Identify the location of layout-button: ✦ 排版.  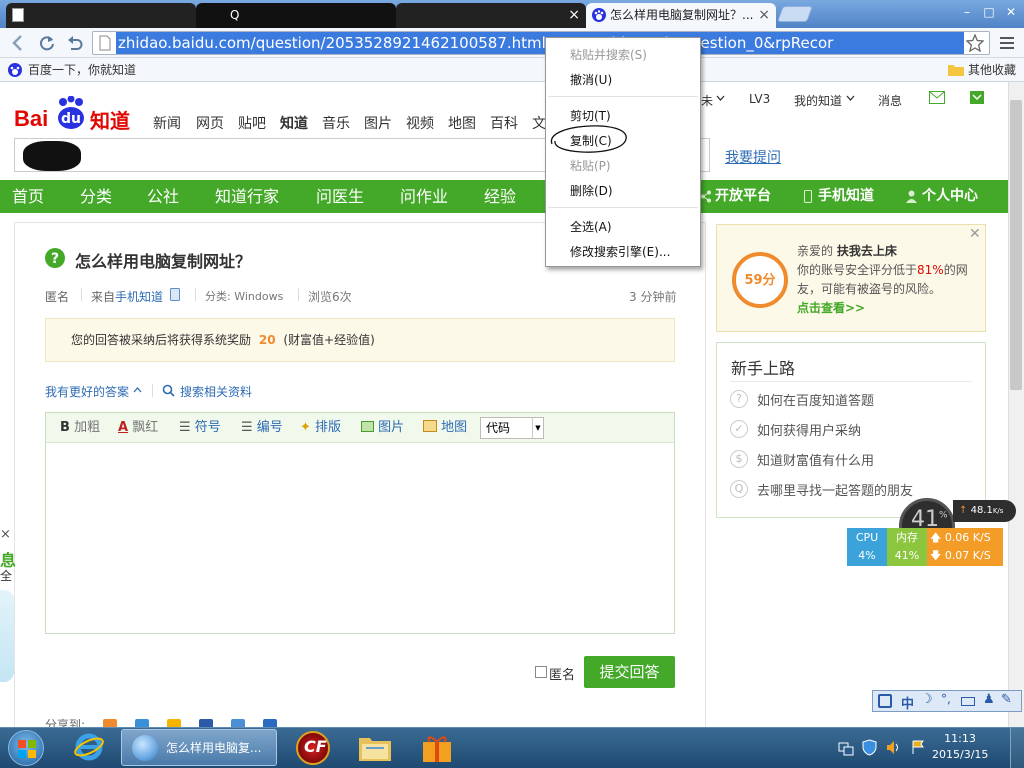
(320, 428).